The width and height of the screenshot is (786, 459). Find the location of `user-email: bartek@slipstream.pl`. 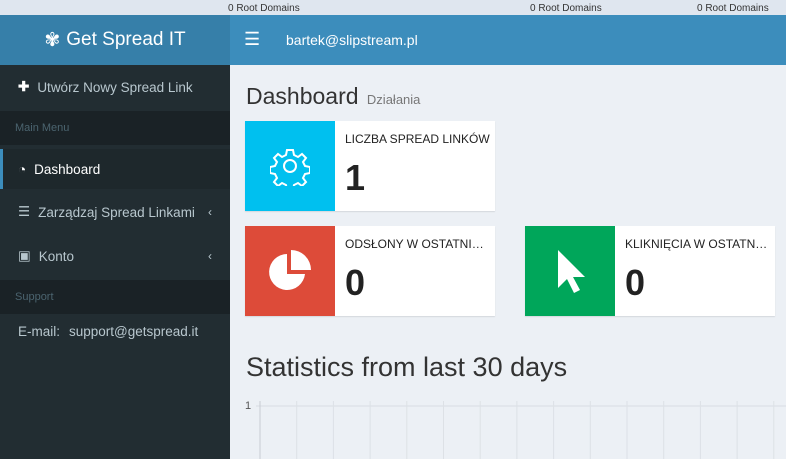

user-email: bartek@slipstream.pl is located at coordinates (352, 40).